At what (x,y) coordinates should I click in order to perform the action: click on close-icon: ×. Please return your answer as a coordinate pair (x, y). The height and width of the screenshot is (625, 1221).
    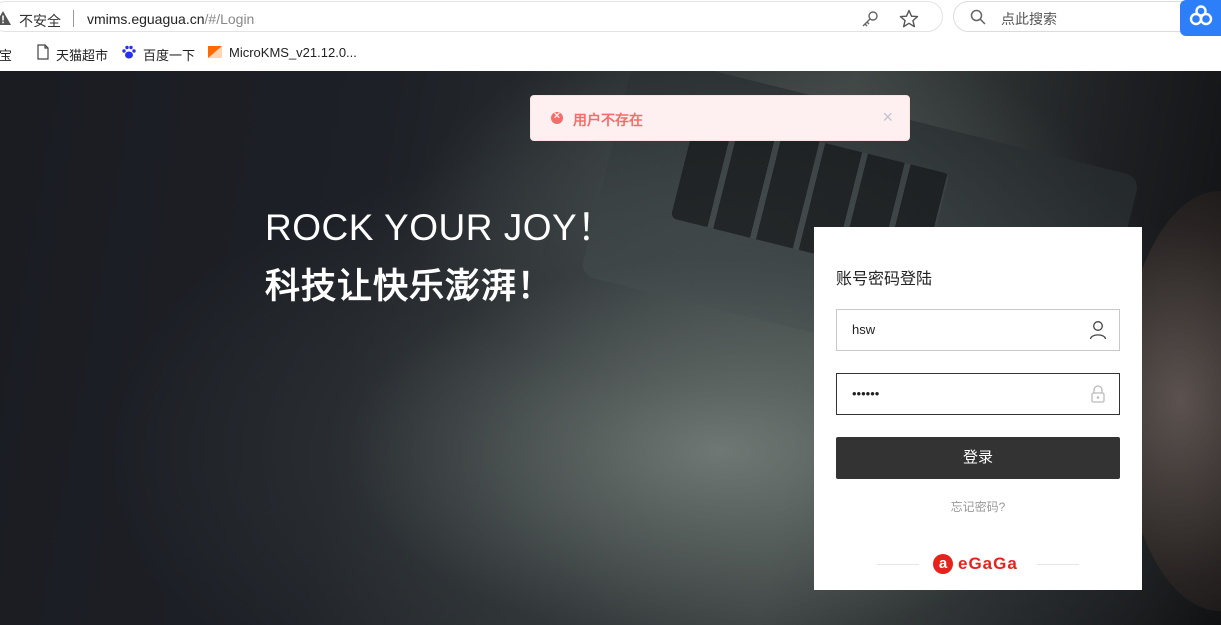
    Looking at the image, I should click on (887, 117).